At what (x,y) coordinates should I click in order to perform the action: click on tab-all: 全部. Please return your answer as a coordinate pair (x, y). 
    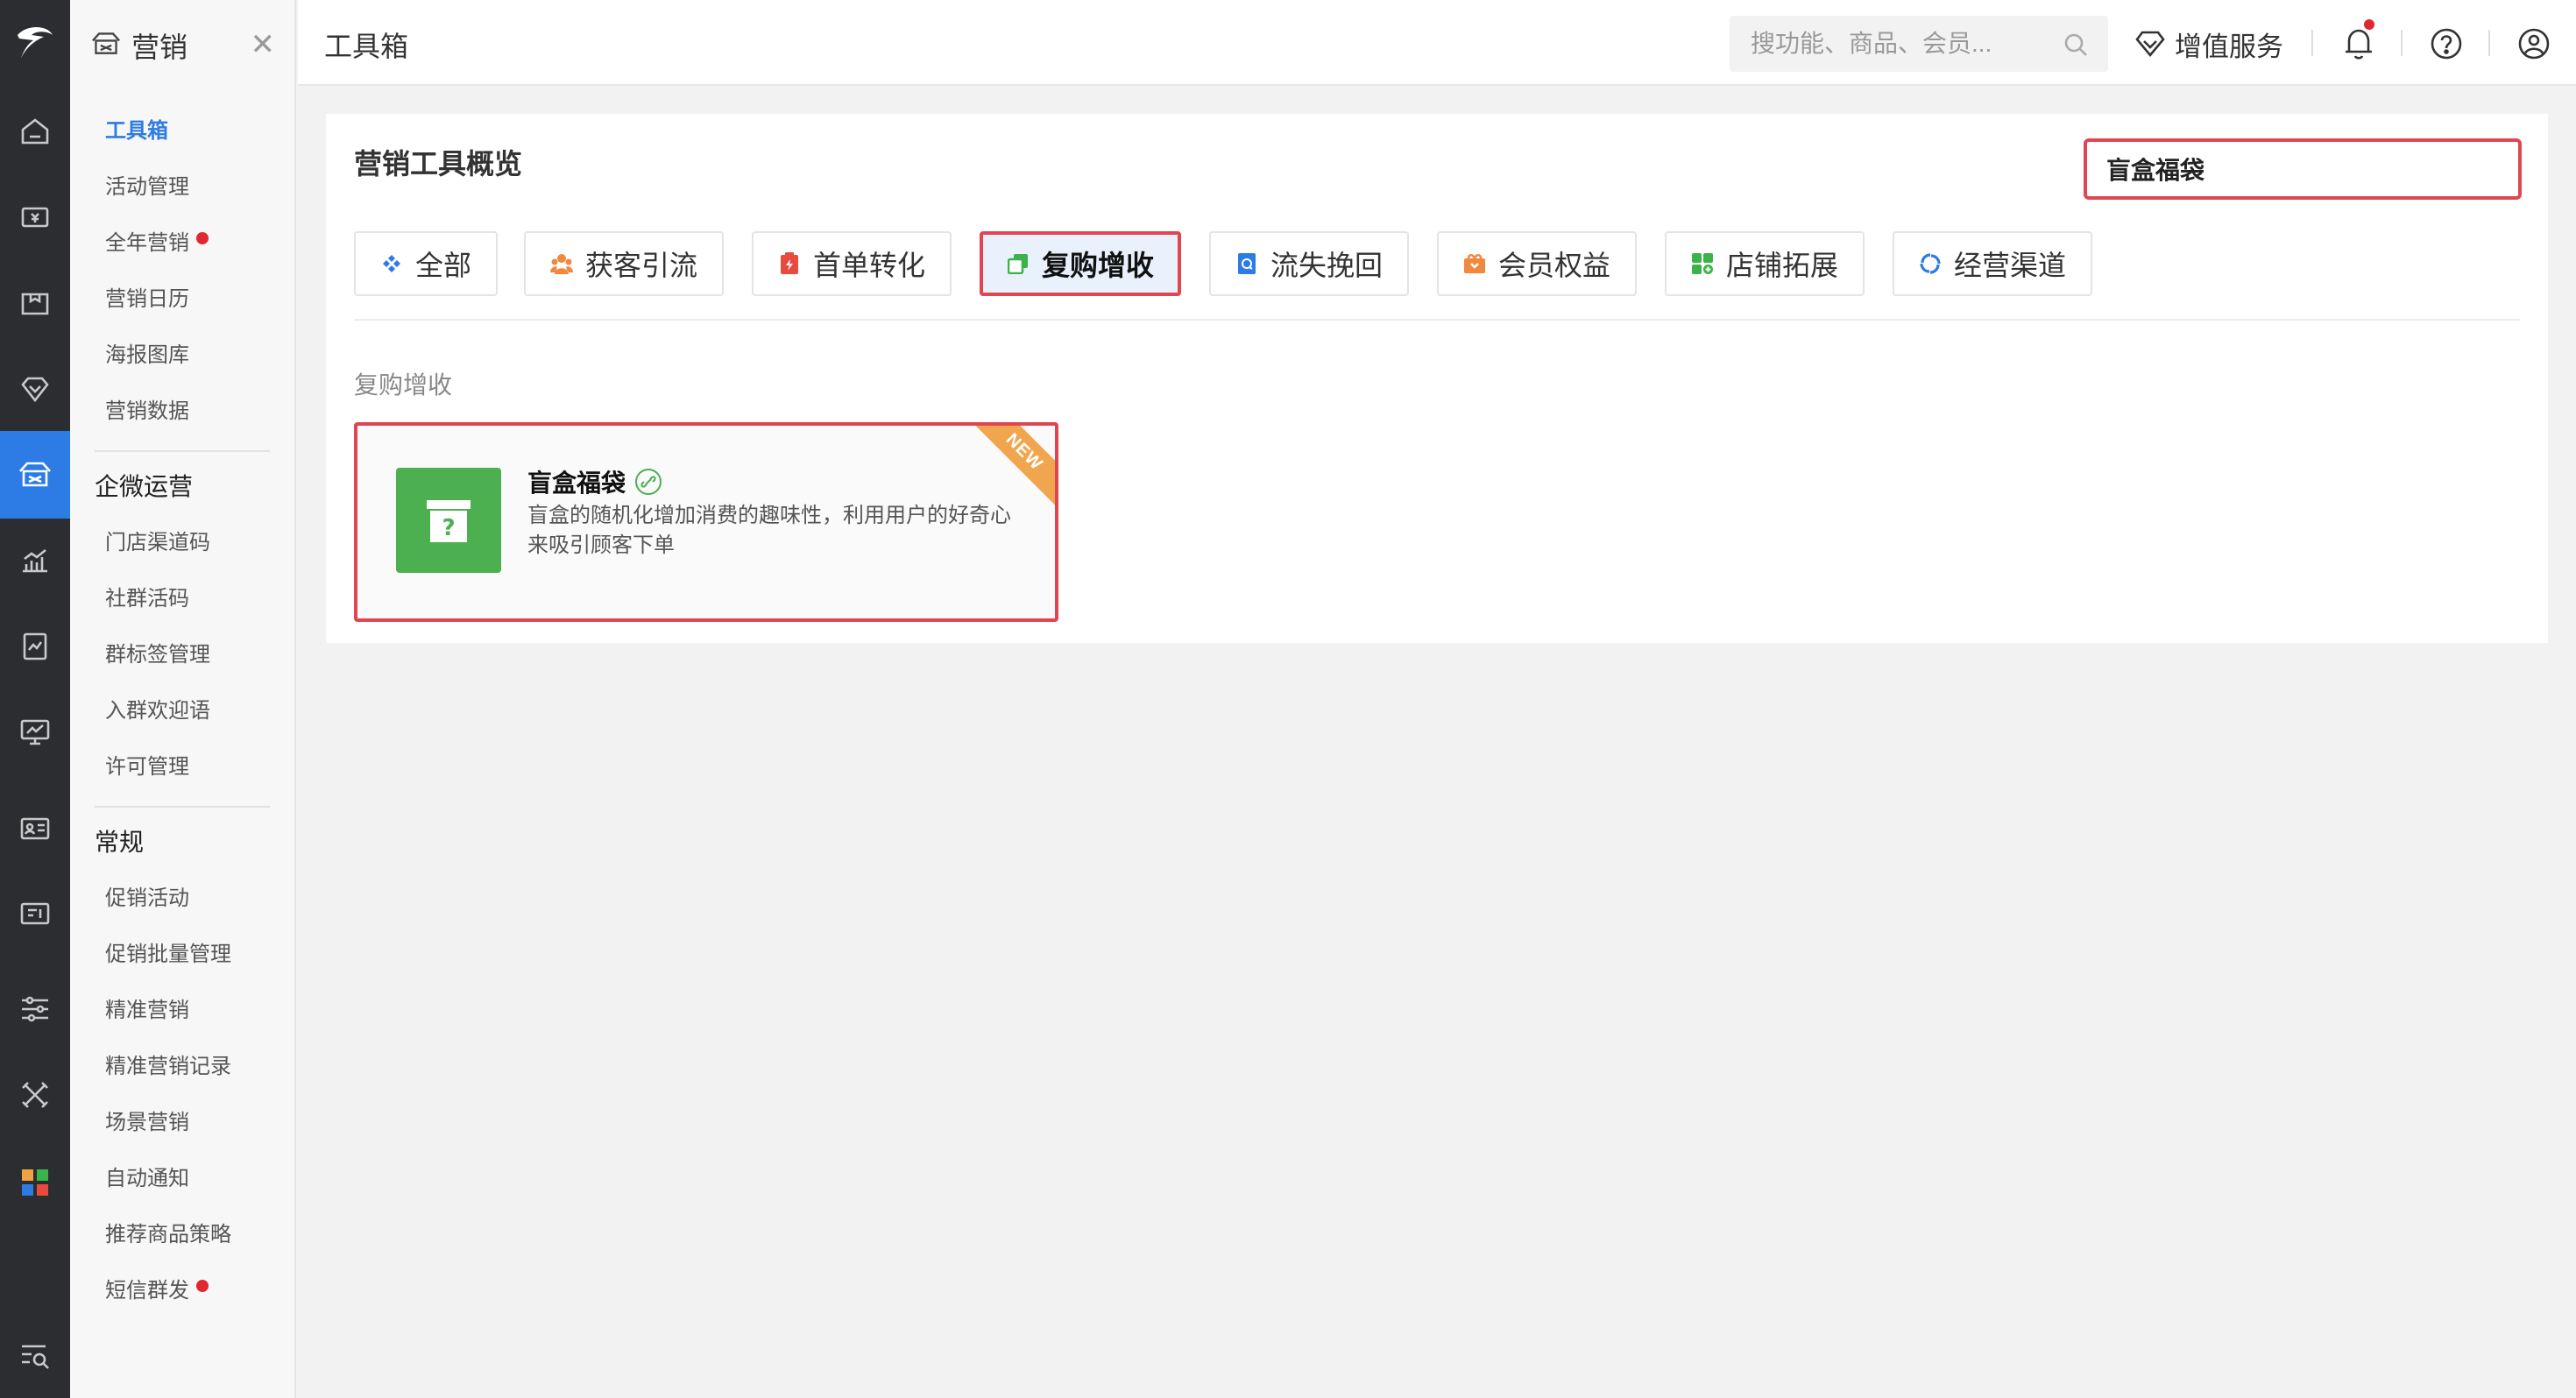
    Looking at the image, I should click on (426, 263).